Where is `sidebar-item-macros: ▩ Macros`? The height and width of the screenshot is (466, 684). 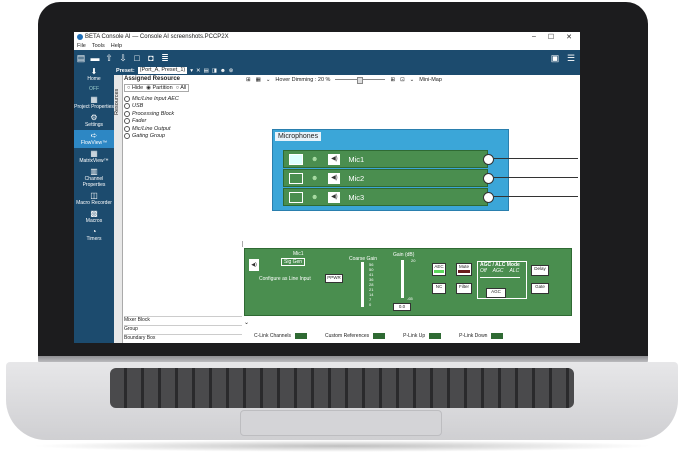
sidebar-item-macros: ▩ Macros is located at coordinates (94, 217).